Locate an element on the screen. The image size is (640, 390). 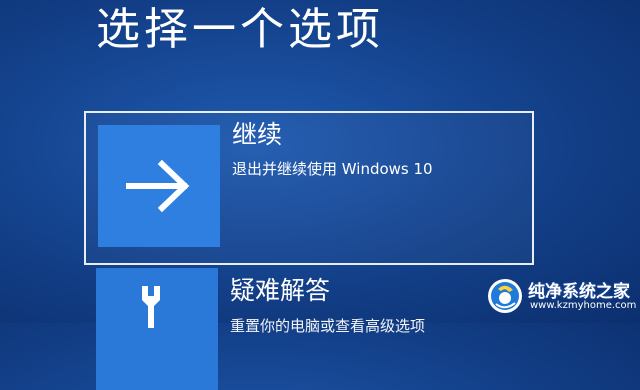
troubleshoot-option-title: 疑难解答 is located at coordinates (280, 290).